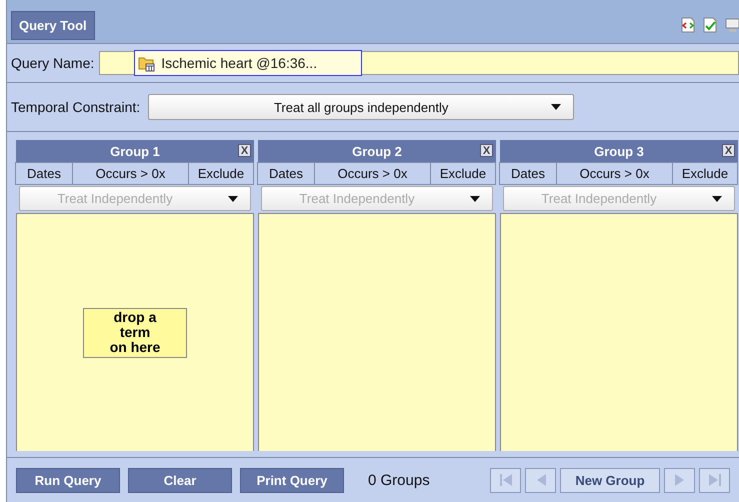 The height and width of the screenshot is (502, 739). What do you see at coordinates (68, 480) in the screenshot?
I see `toolbar-button: Run Query` at bounding box center [68, 480].